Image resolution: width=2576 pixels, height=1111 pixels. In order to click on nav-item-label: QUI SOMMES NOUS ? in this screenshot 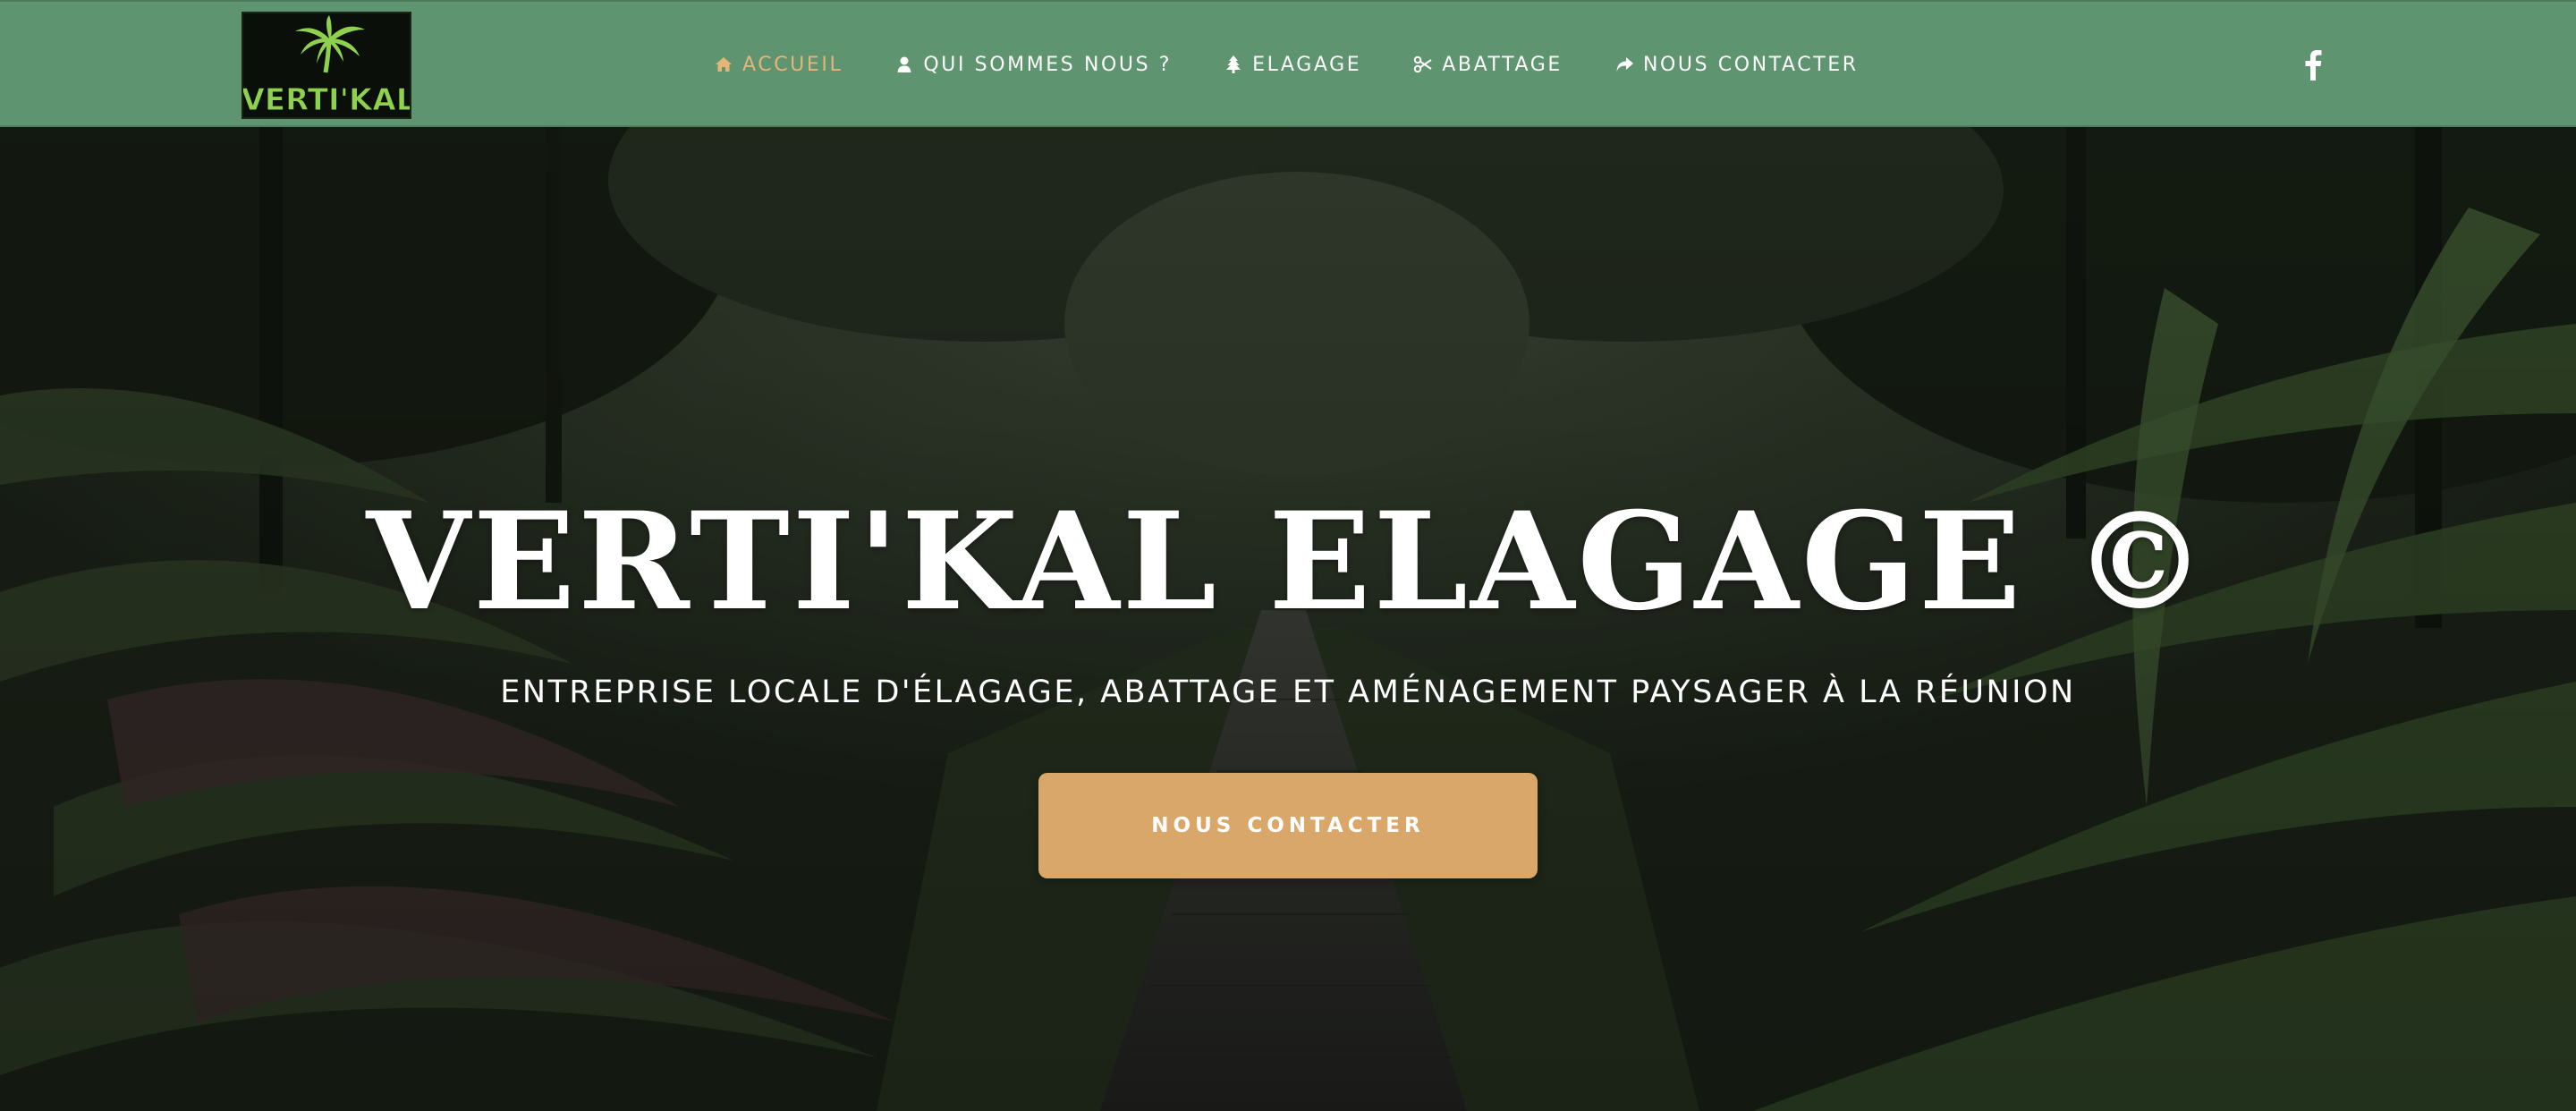, I will do `click(1048, 64)`.